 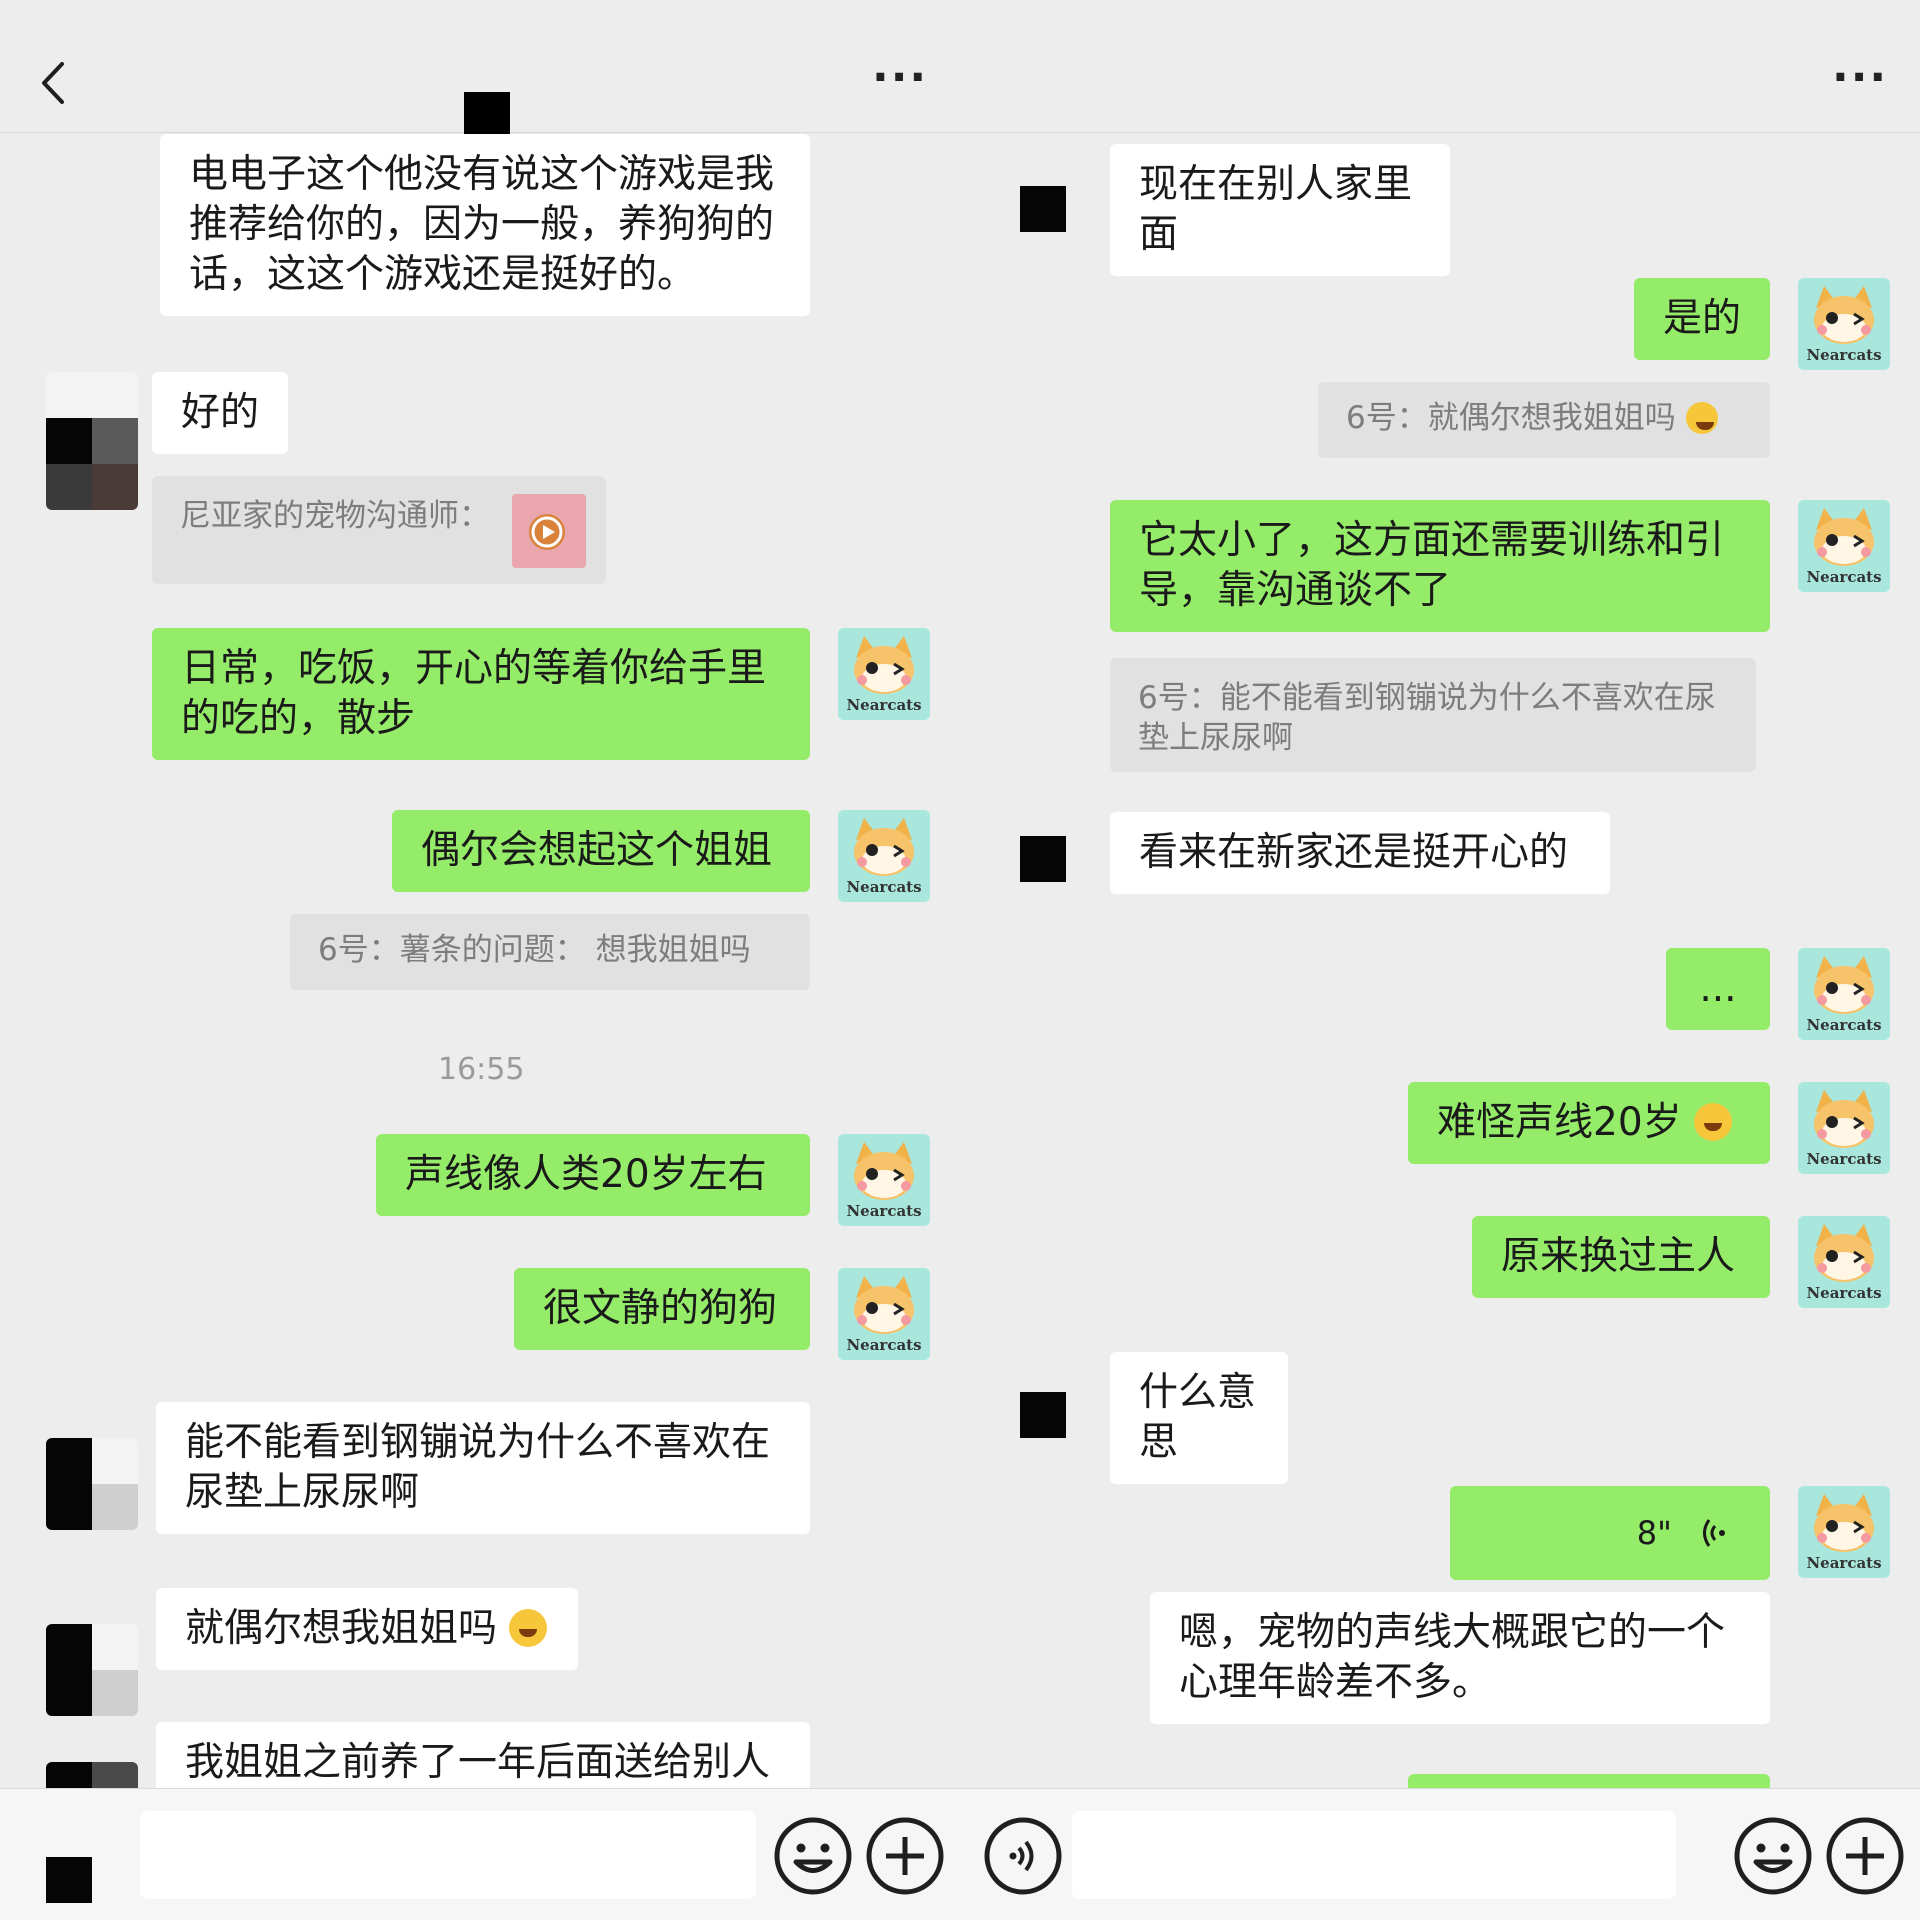 I want to click on message-received: 就偶尔想我姐姐吗, so click(x=367, y=1629).